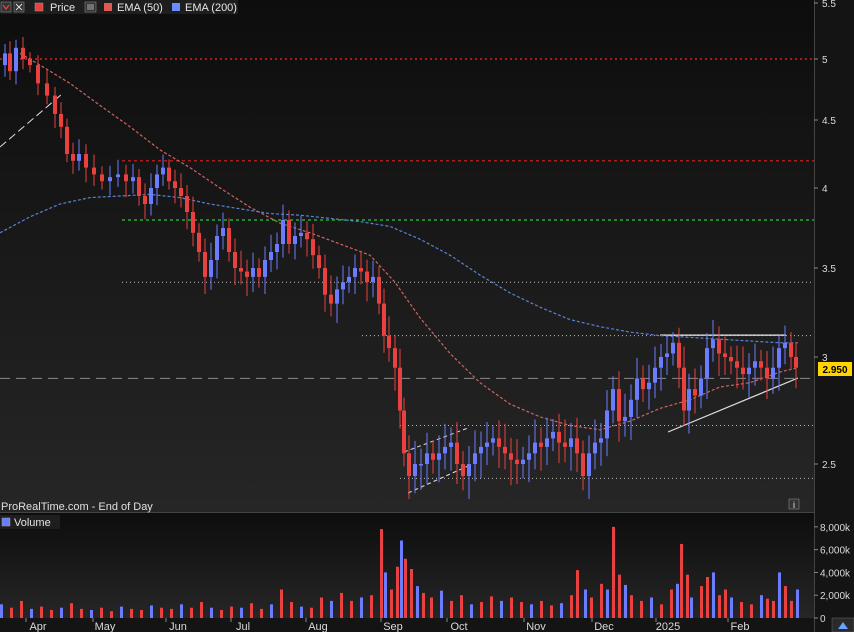 The image size is (854, 632). What do you see at coordinates (604, 626) in the screenshot?
I see `month-label: Dec` at bounding box center [604, 626].